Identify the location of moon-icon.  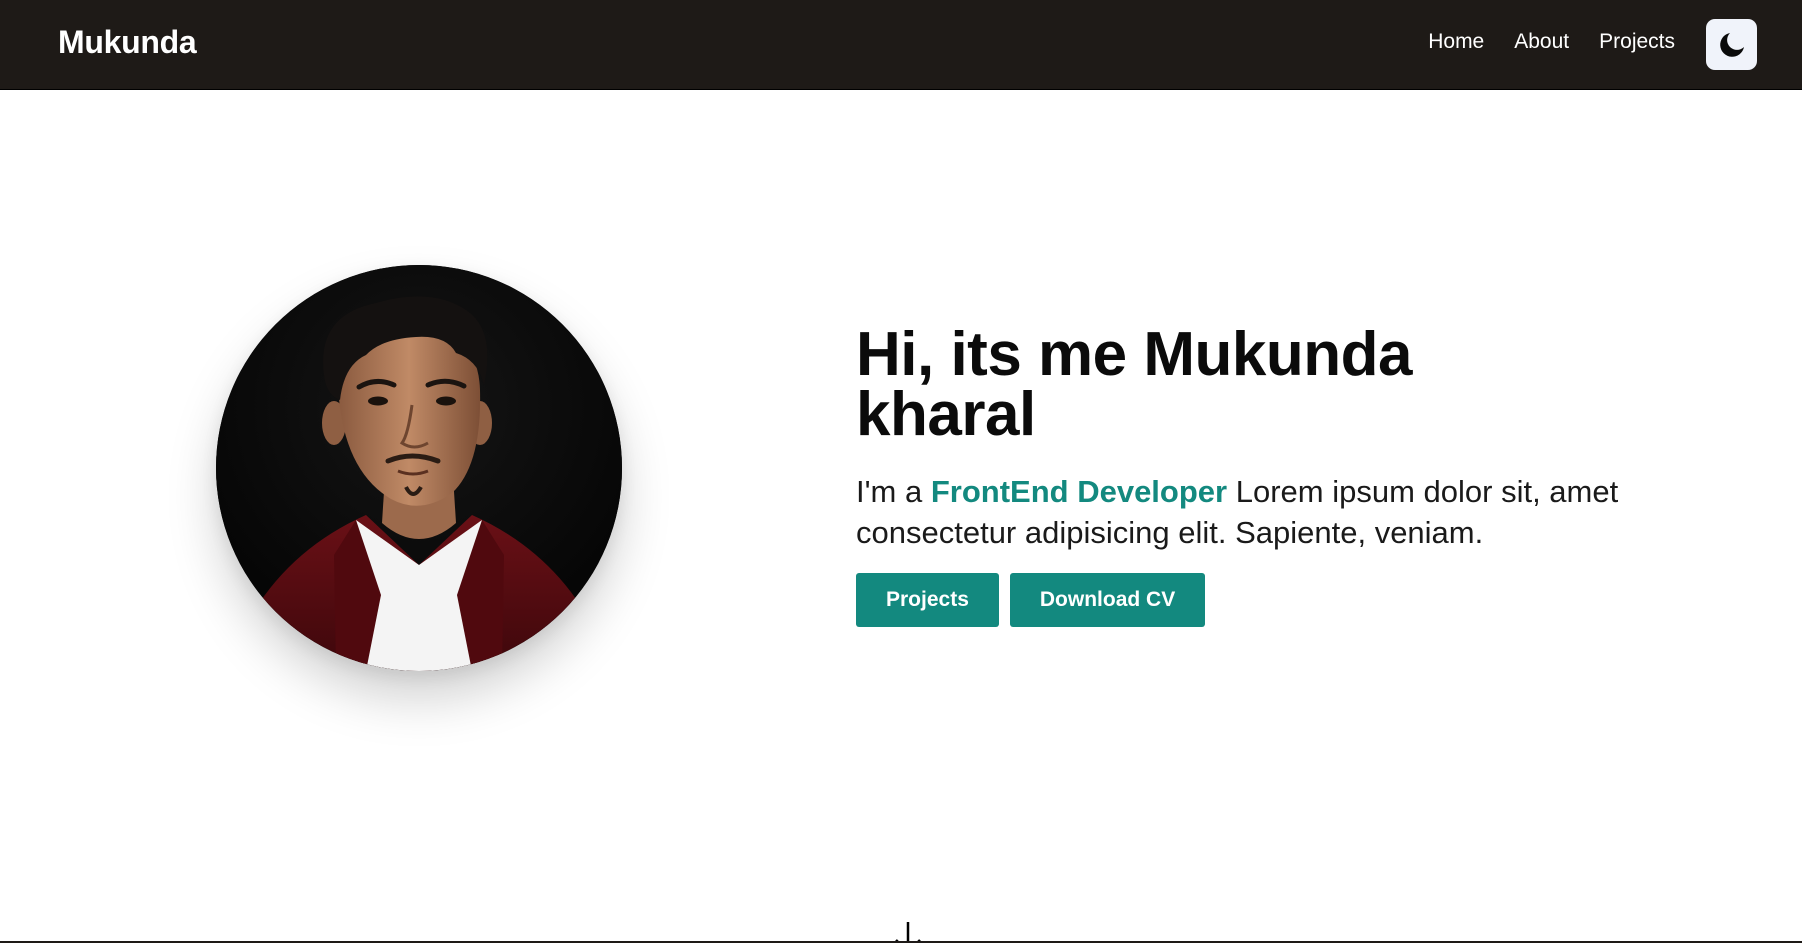
(1731, 44).